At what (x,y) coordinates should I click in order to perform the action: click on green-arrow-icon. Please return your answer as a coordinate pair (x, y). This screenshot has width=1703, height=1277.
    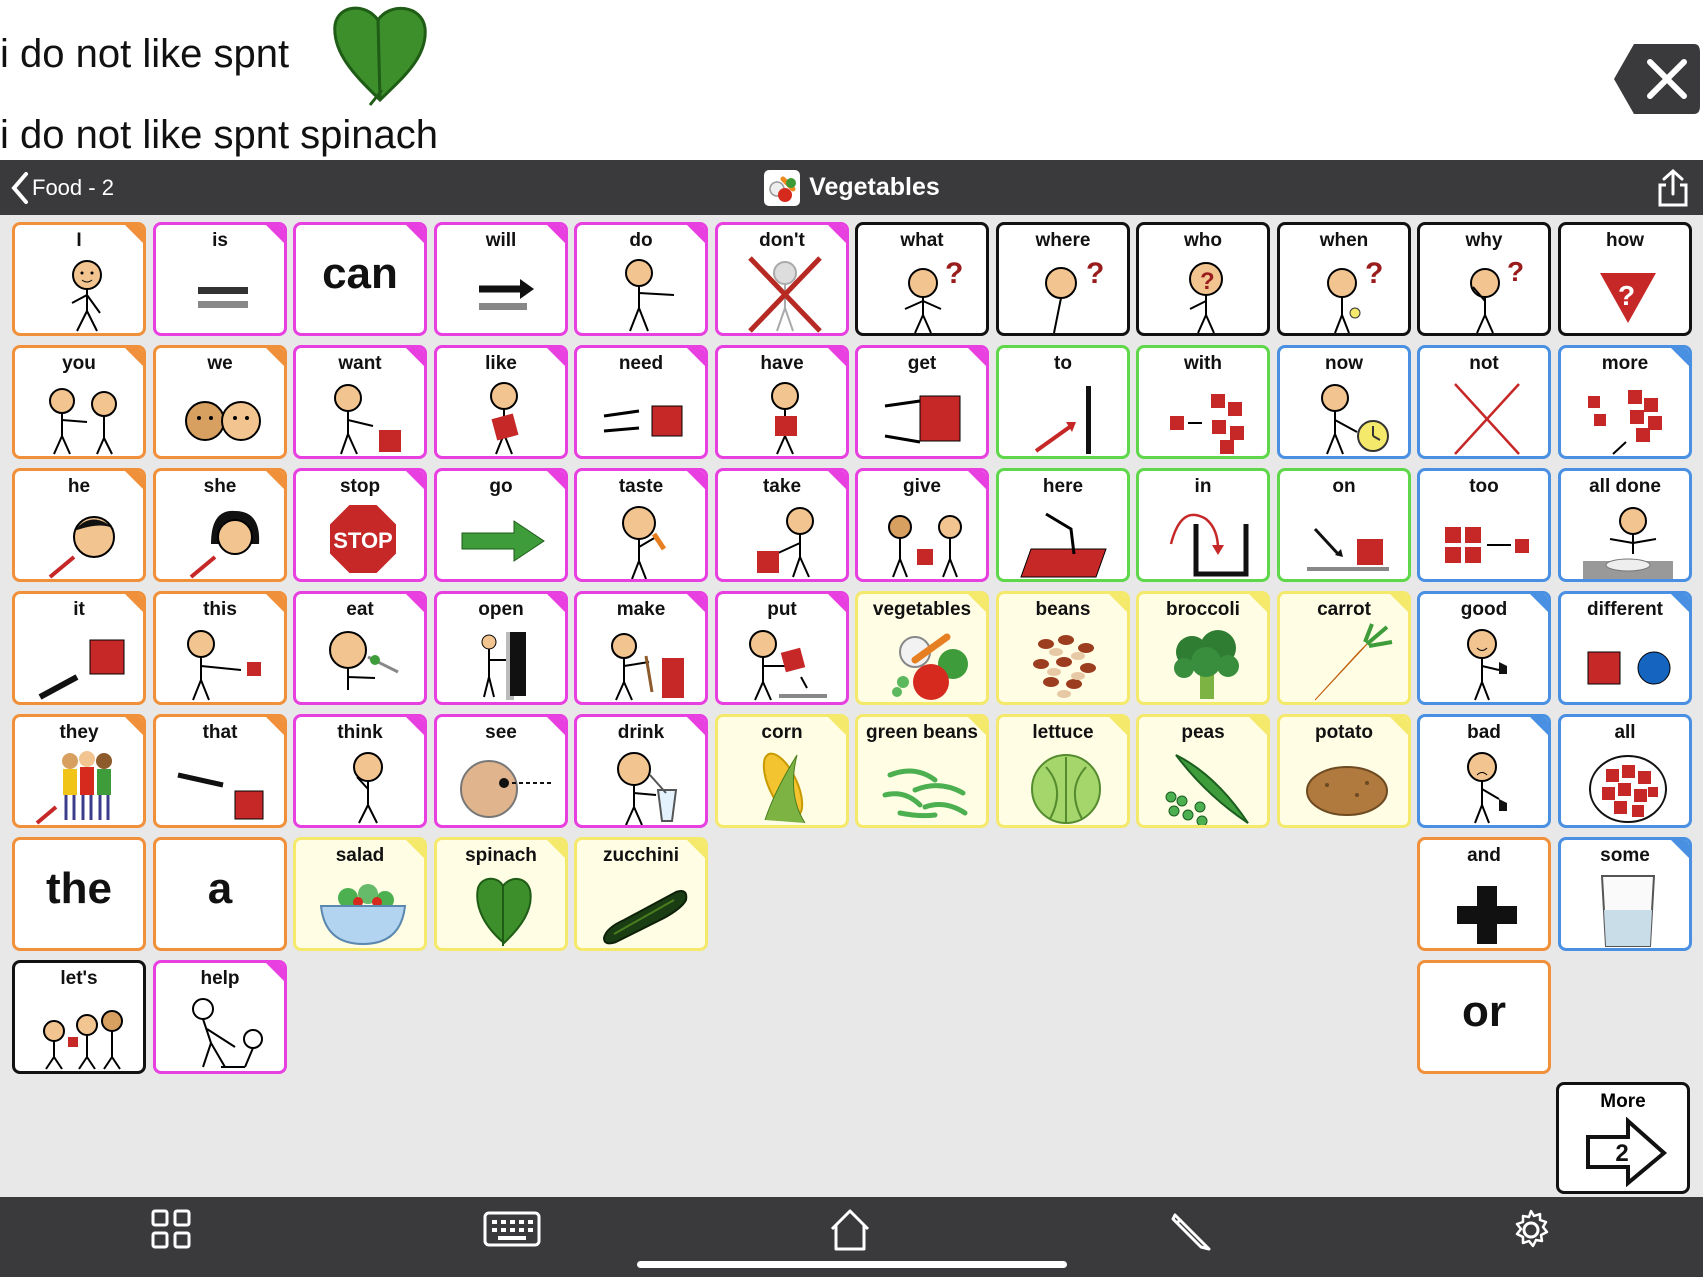
    Looking at the image, I should click on (503, 541).